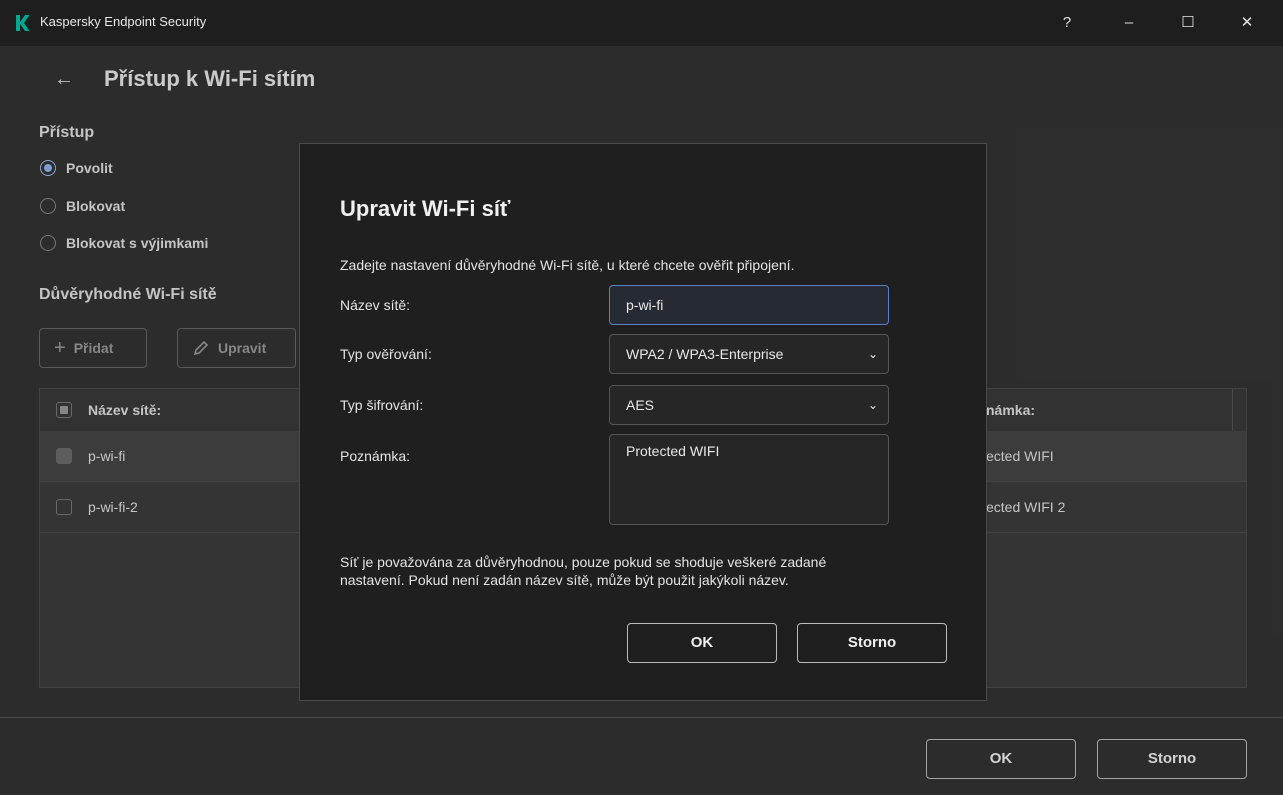 The image size is (1283, 795). I want to click on dialog-cancel-button: Storno, so click(872, 643).